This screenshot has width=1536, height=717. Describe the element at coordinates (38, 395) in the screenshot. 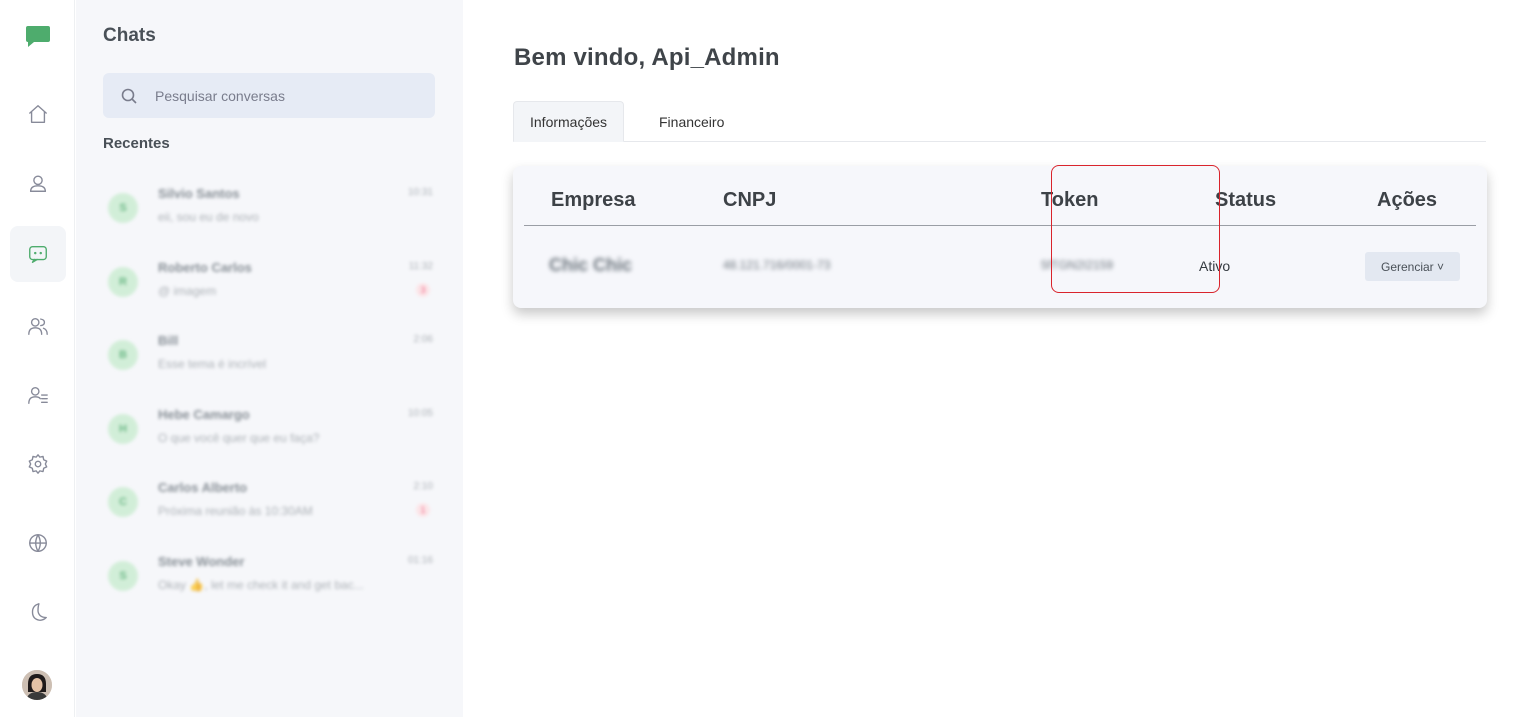

I see `contact-list-icon` at that location.